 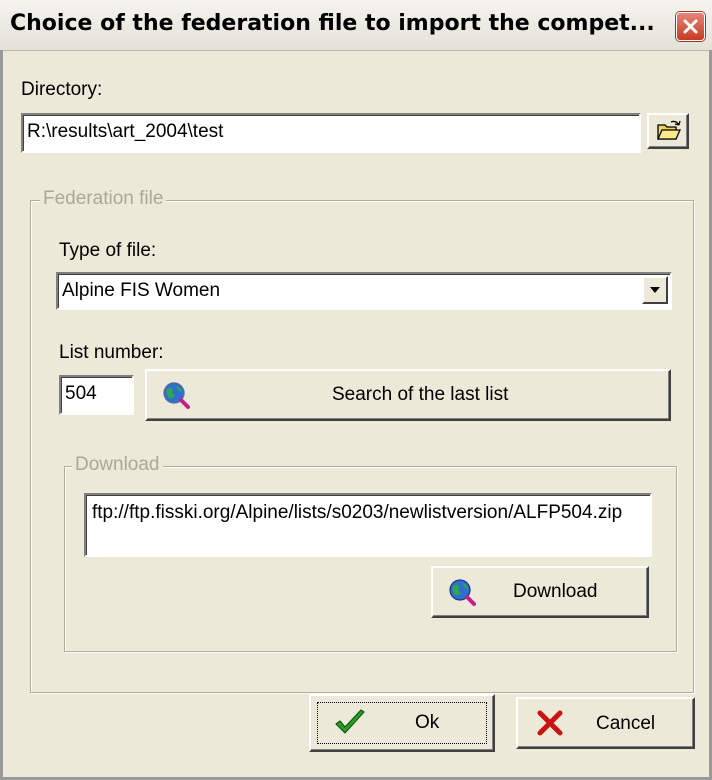 What do you see at coordinates (331, 133) in the screenshot?
I see `directory-input: R:\results\art_2004\test` at bounding box center [331, 133].